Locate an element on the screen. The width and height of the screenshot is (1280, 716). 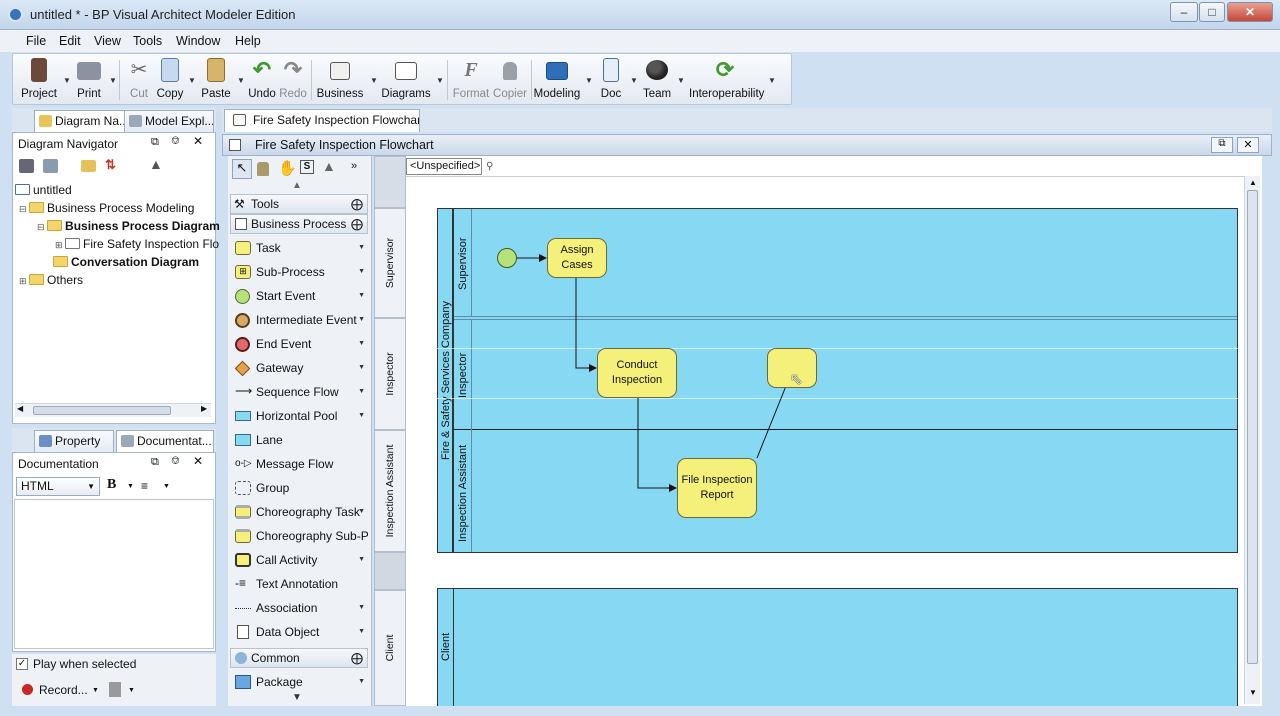
sort-icon: ⇅ is located at coordinates (110, 165).